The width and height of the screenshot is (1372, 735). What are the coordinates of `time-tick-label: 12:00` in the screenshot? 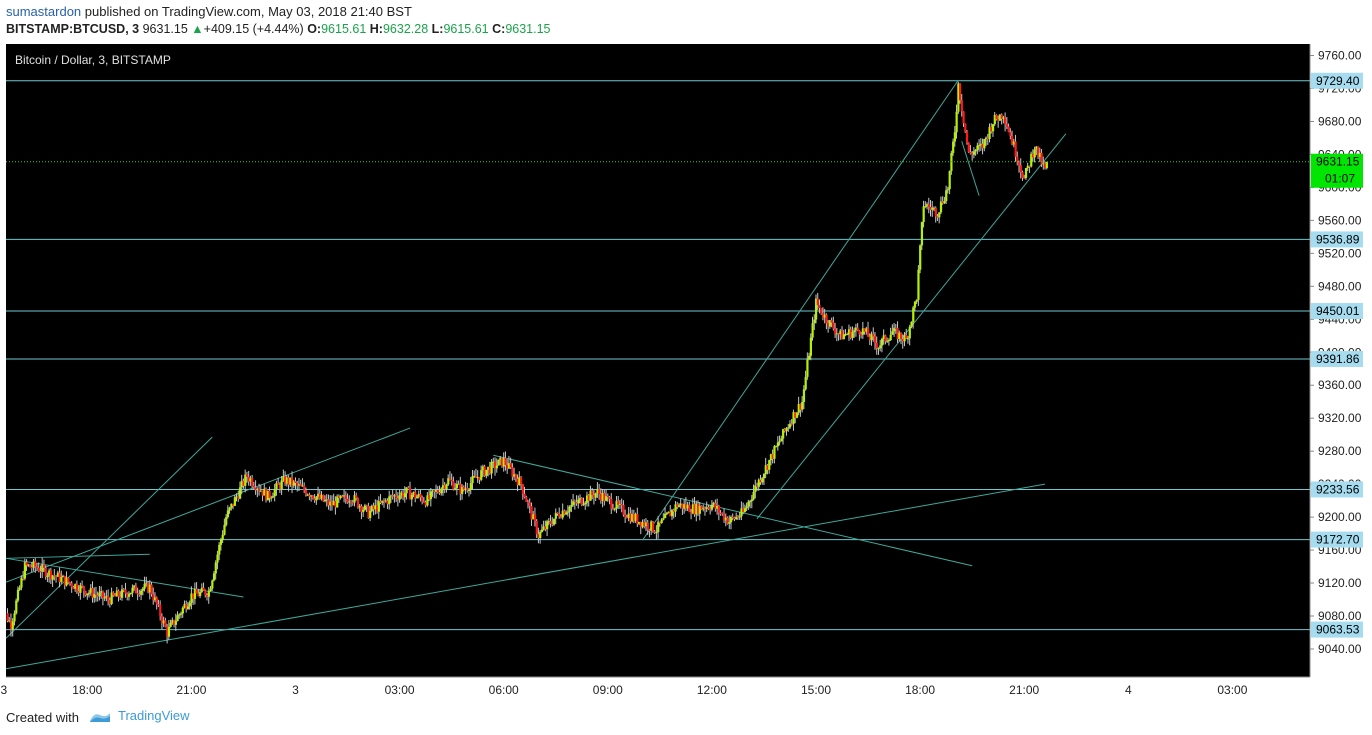 It's located at (712, 690).